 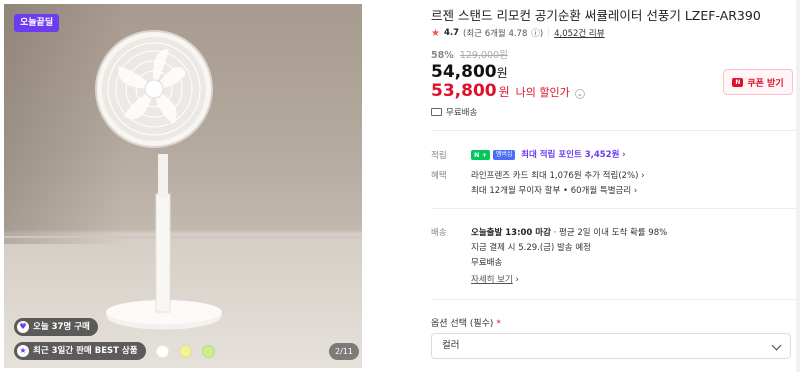 What do you see at coordinates (504, 92) in the screenshot?
I see `sale-price-unit: 원` at bounding box center [504, 92].